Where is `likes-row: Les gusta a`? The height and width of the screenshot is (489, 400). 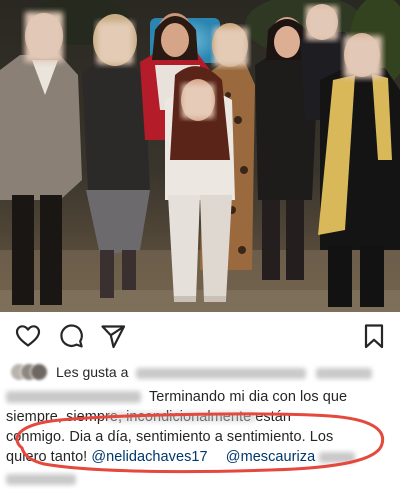
likes-row: Les gusta a is located at coordinates (191, 372).